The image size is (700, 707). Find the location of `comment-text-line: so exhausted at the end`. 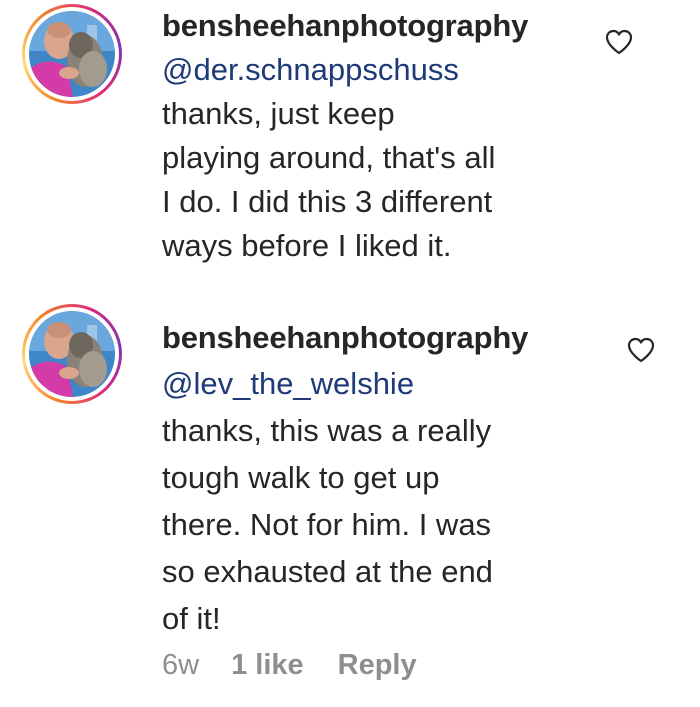

comment-text-line: so exhausted at the end is located at coordinates (327, 571).